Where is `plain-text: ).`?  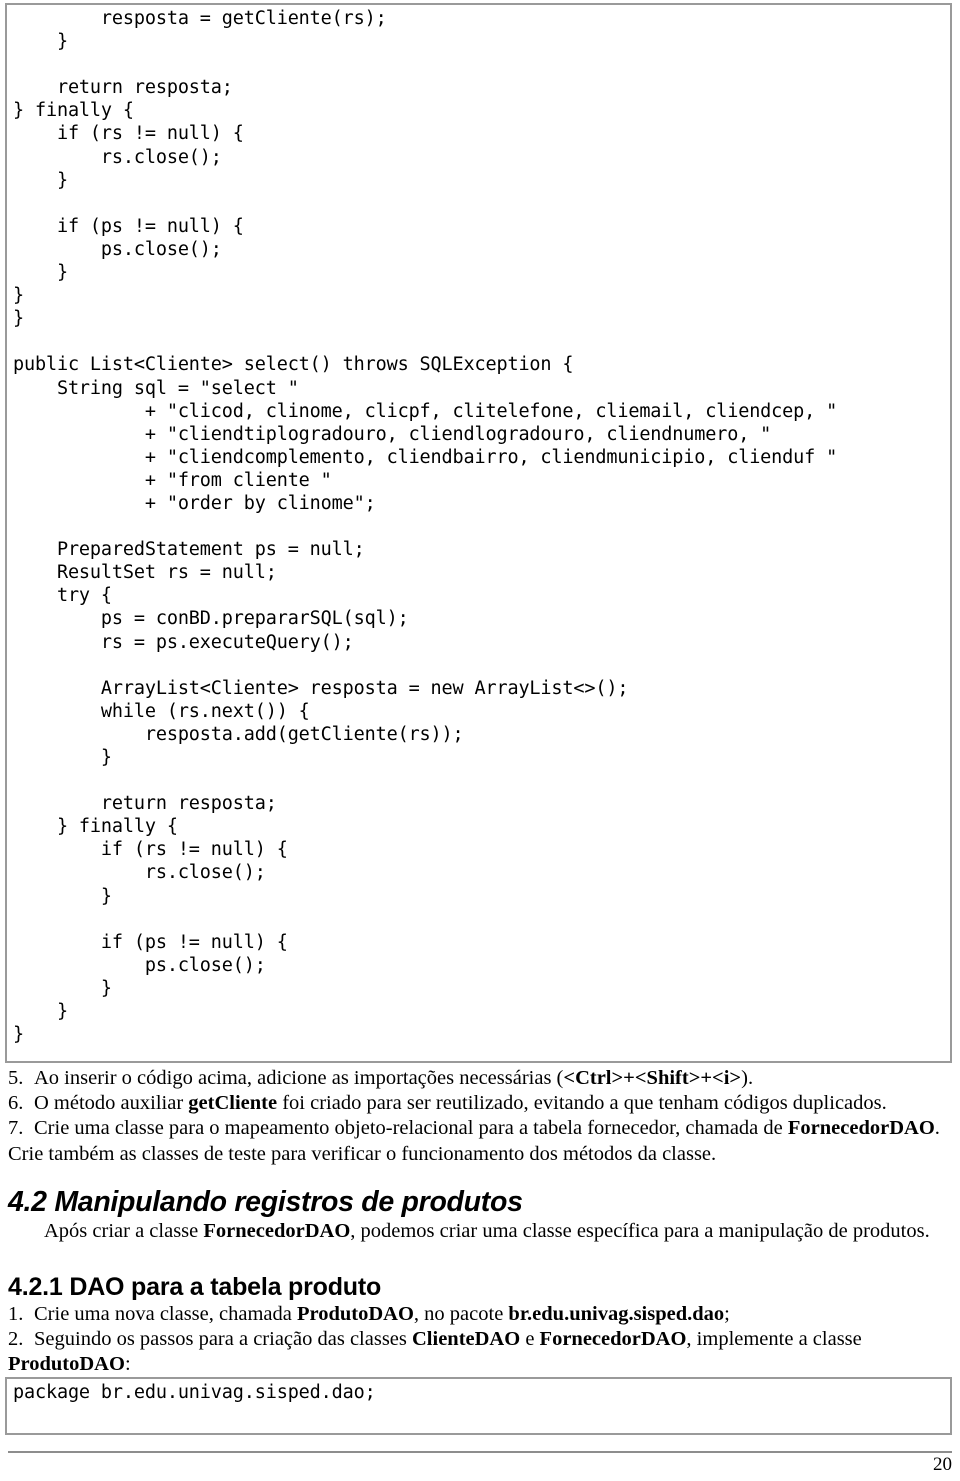
plain-text: ). is located at coordinates (747, 1078).